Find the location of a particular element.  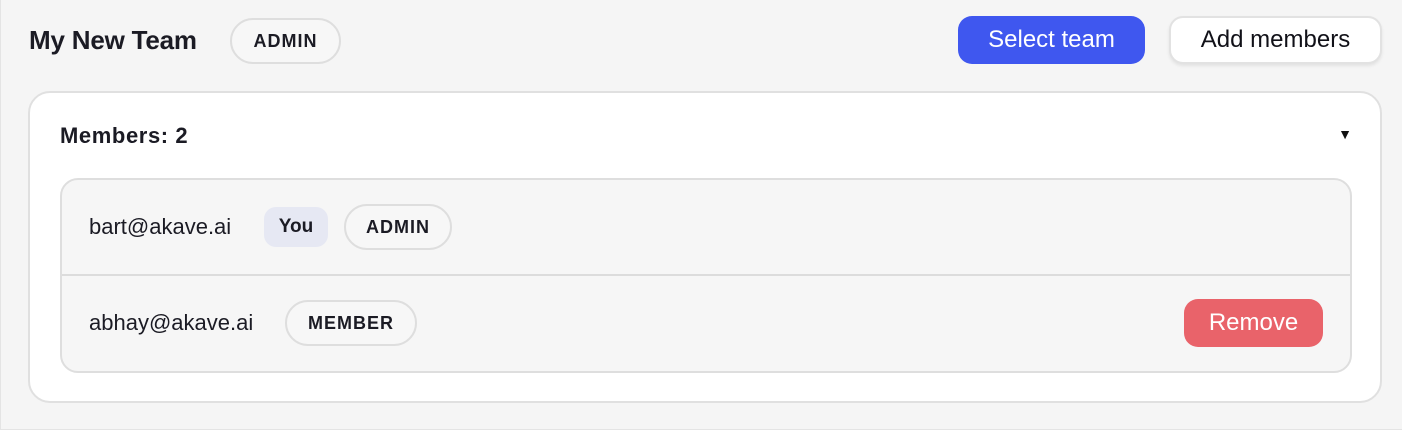

team-name: My New Team is located at coordinates (113, 40).